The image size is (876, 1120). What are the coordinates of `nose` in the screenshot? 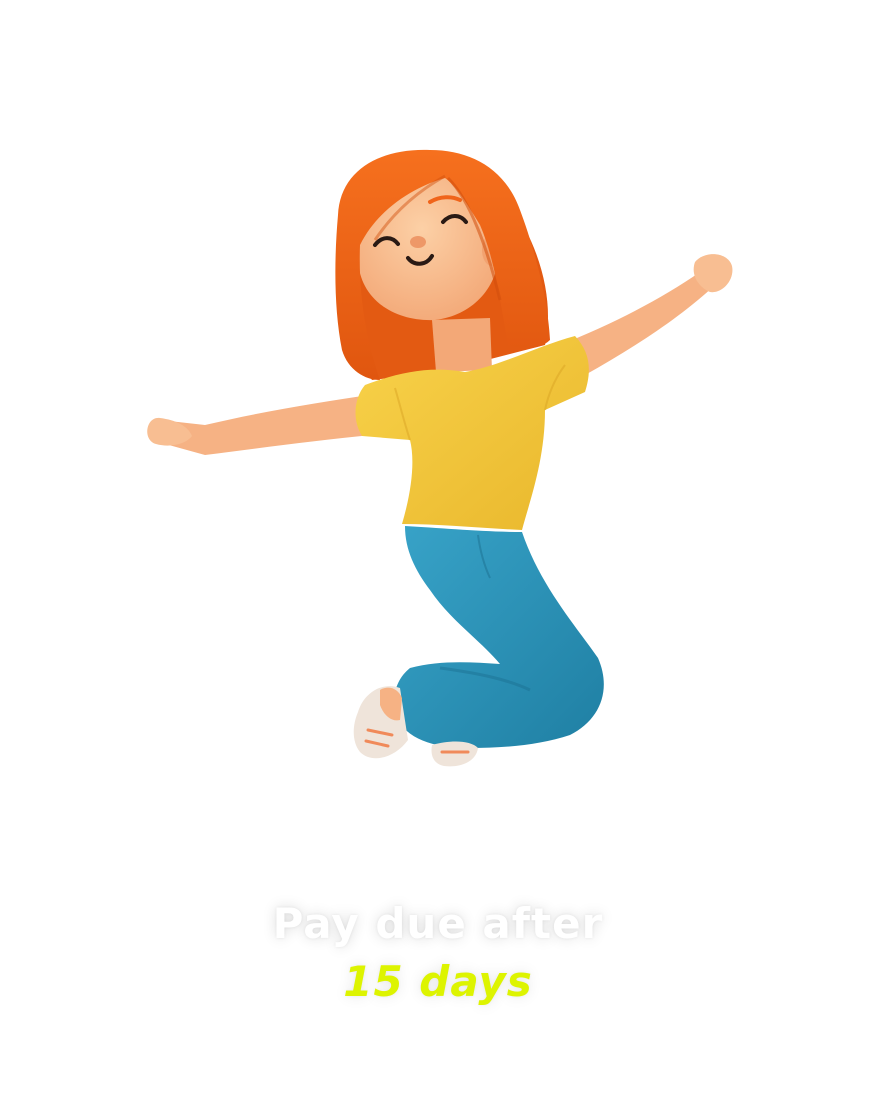 It's located at (418, 242).